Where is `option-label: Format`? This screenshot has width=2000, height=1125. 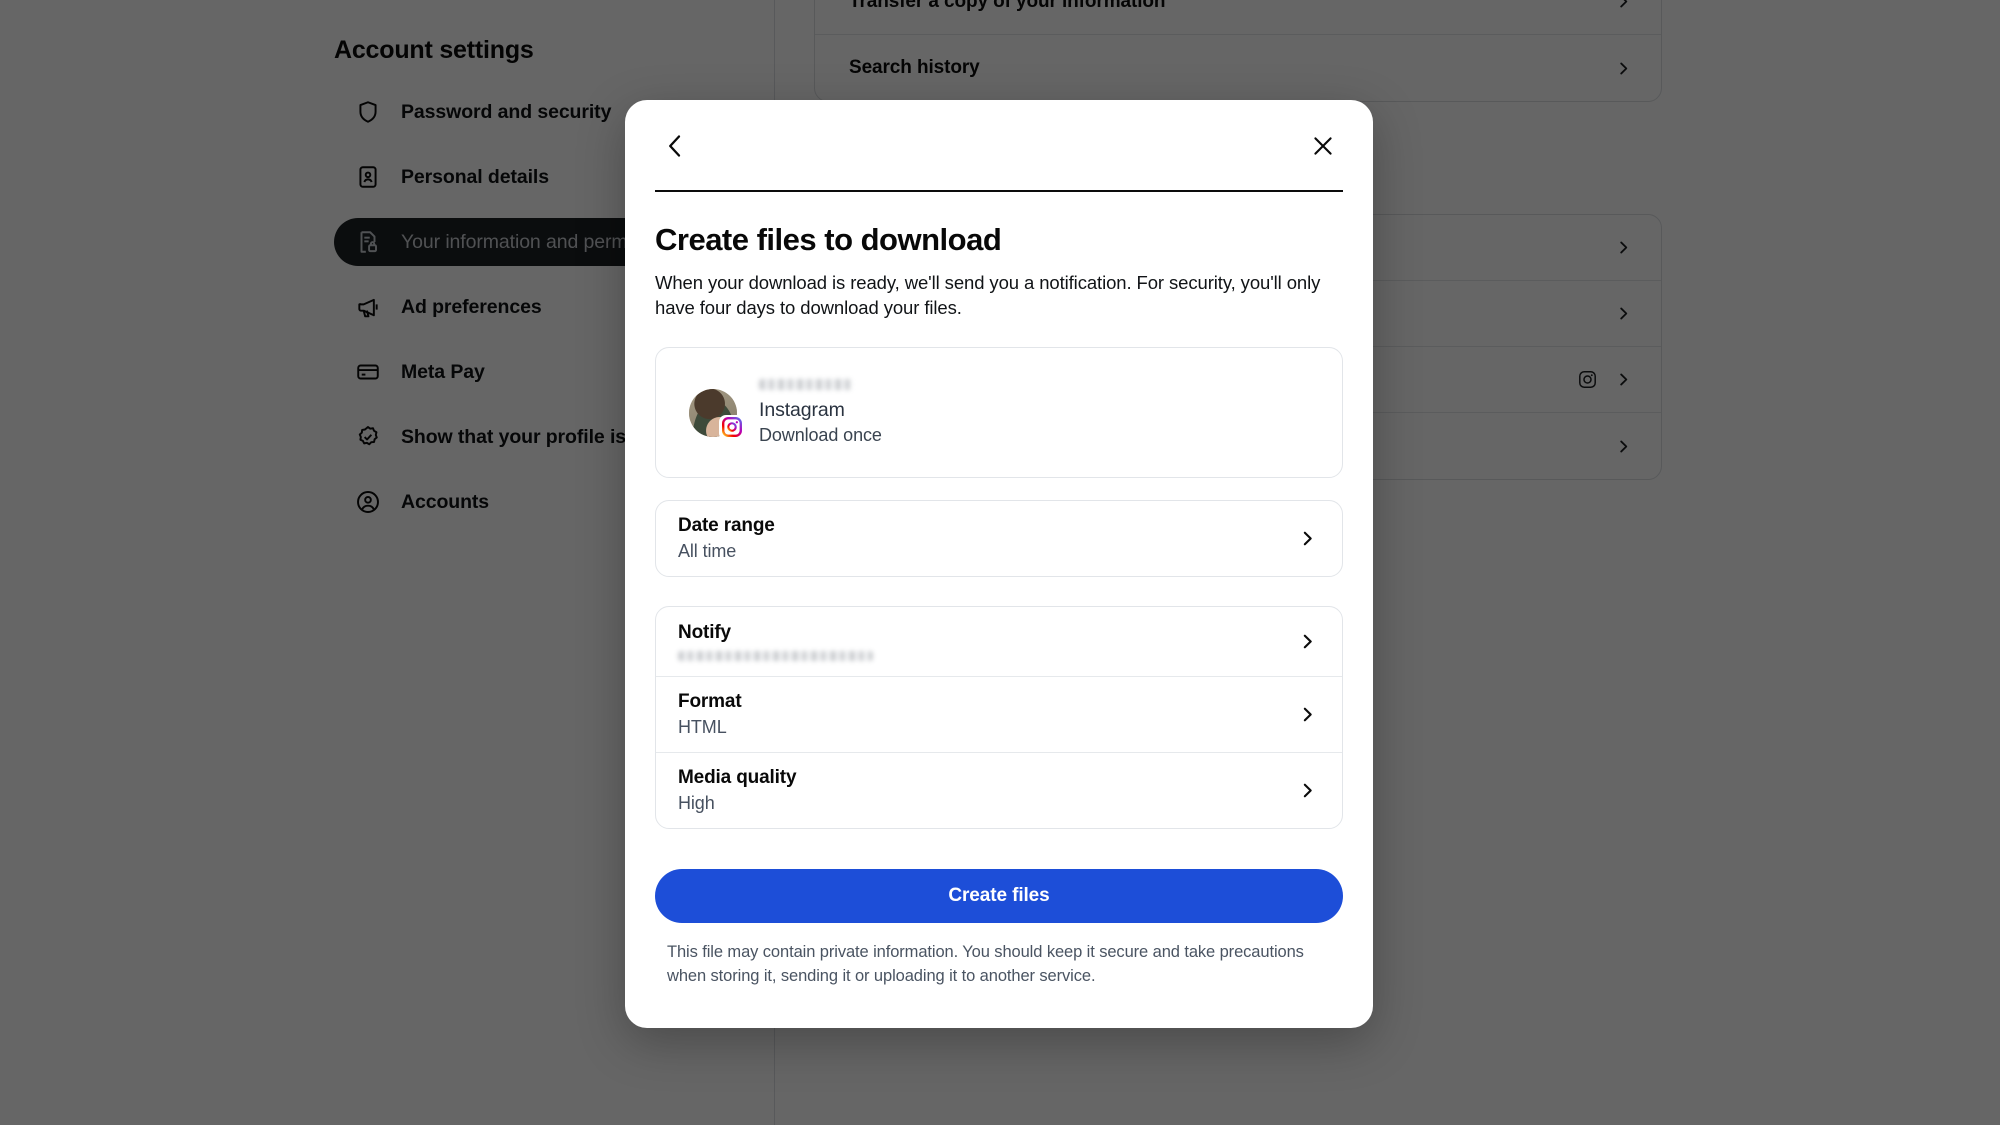 option-label: Format is located at coordinates (710, 702).